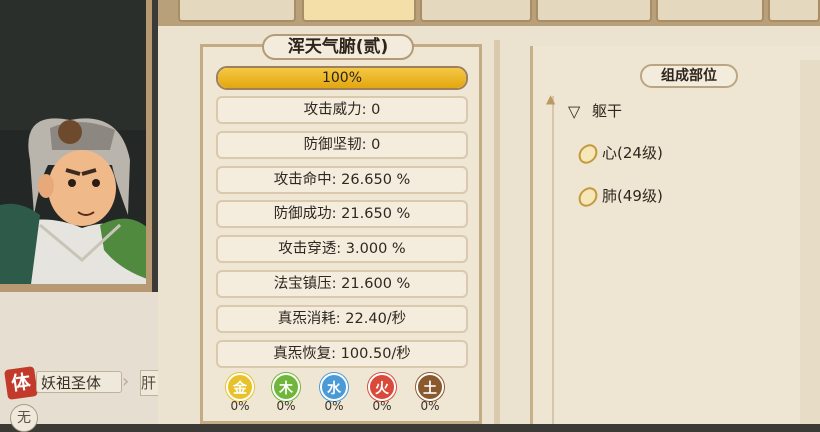 The image size is (820, 432). I want to click on next-organ-tab: 肝, so click(150, 383).